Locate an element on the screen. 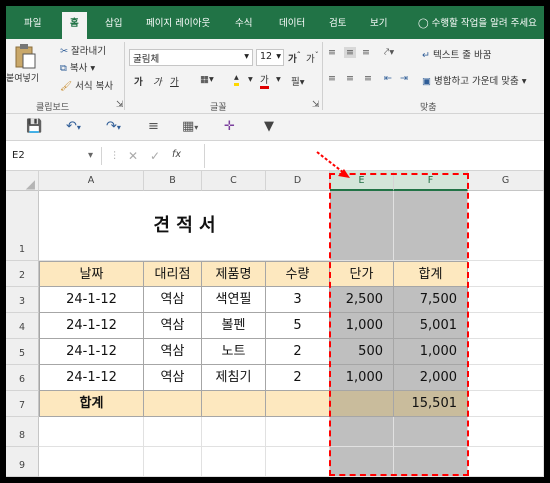  cell-d9 is located at coordinates (298, 462).